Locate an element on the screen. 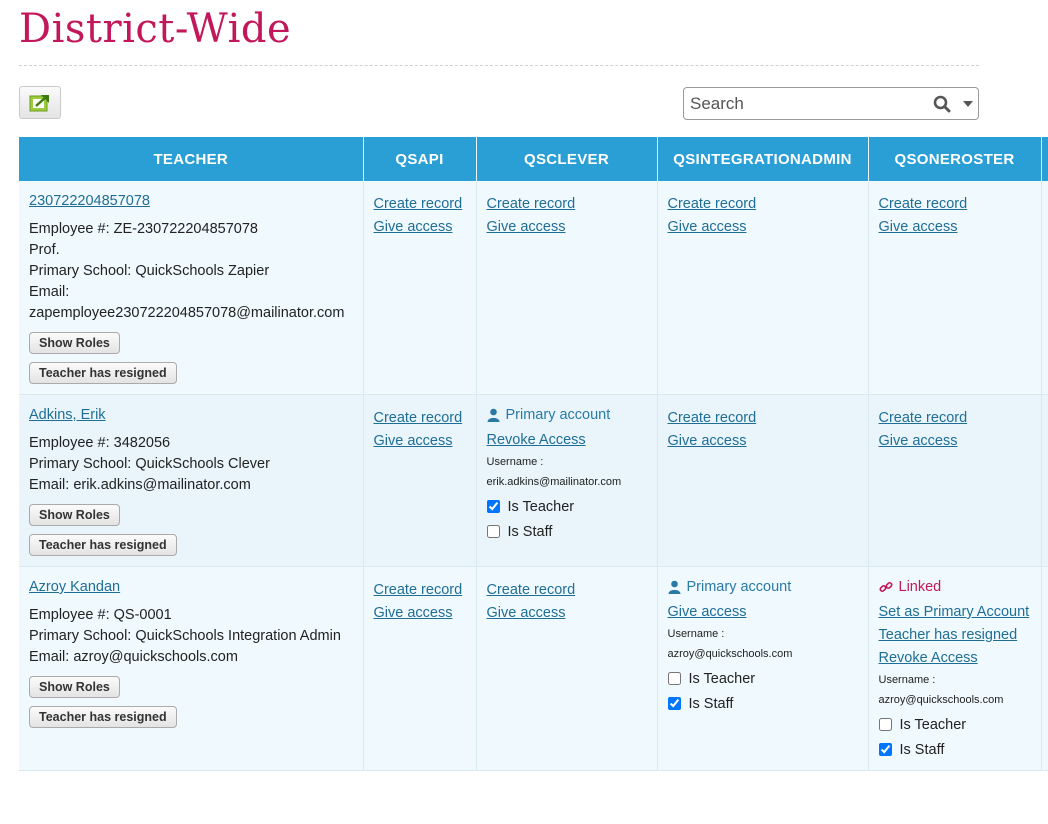  column-header-qsoneroster: QSONEROSTER is located at coordinates (955, 159).